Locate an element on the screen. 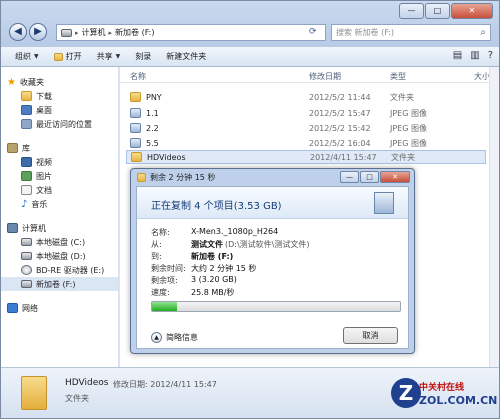  organize-button: 组织 ▼ is located at coordinates (27, 56).